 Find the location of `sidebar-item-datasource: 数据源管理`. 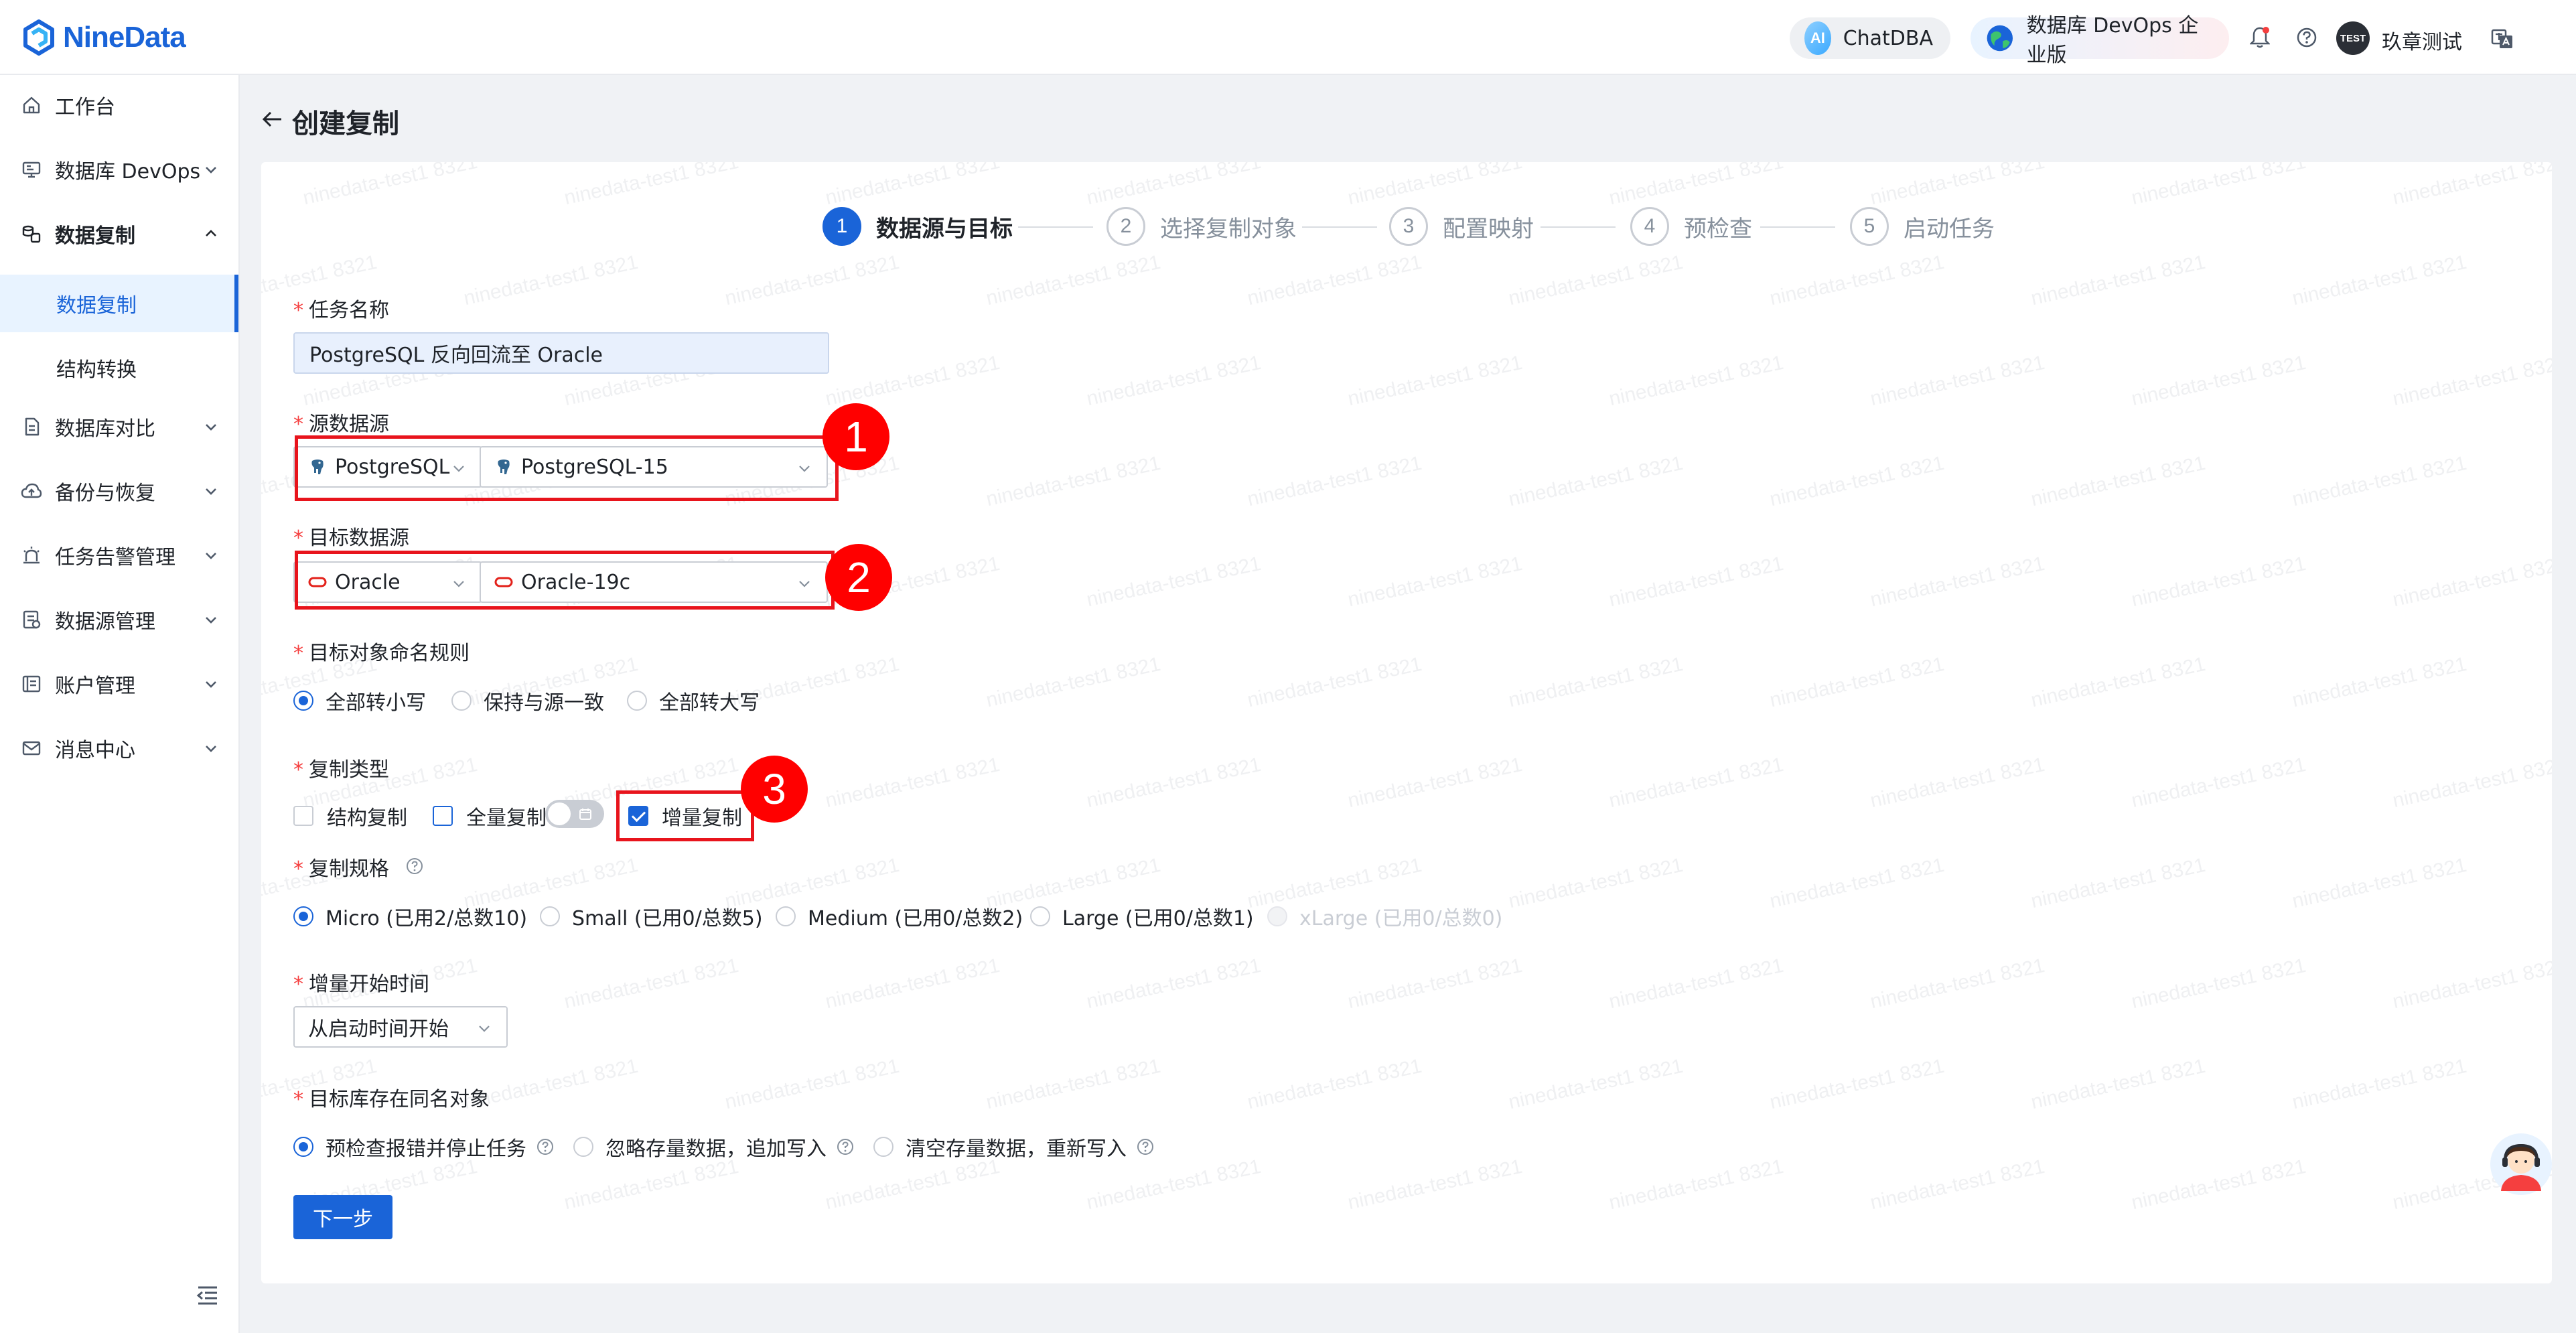

sidebar-item-datasource: 数据源管理 is located at coordinates (119, 619).